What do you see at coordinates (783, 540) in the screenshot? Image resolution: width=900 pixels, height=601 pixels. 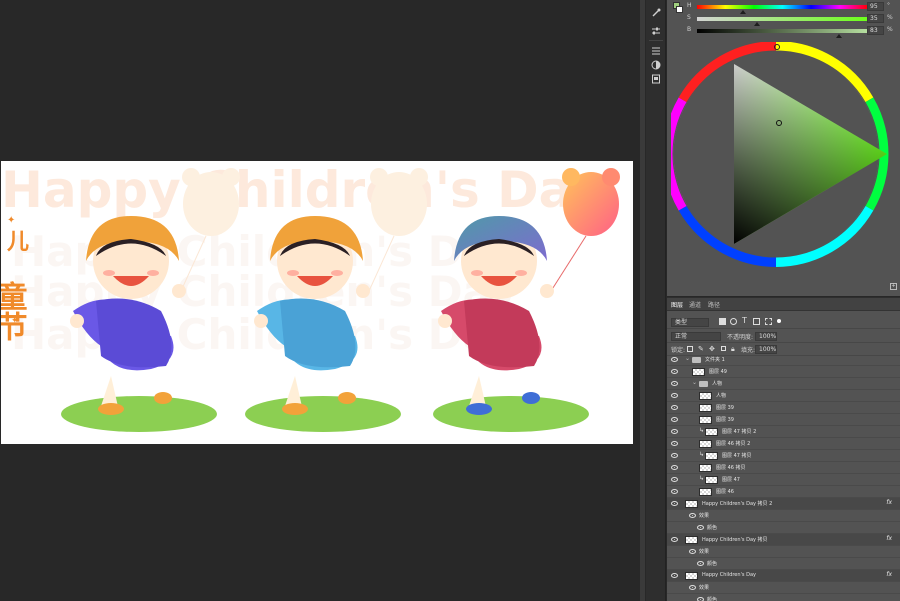 I see `layer-row: Happy Children's Day 拷贝 fx` at bounding box center [783, 540].